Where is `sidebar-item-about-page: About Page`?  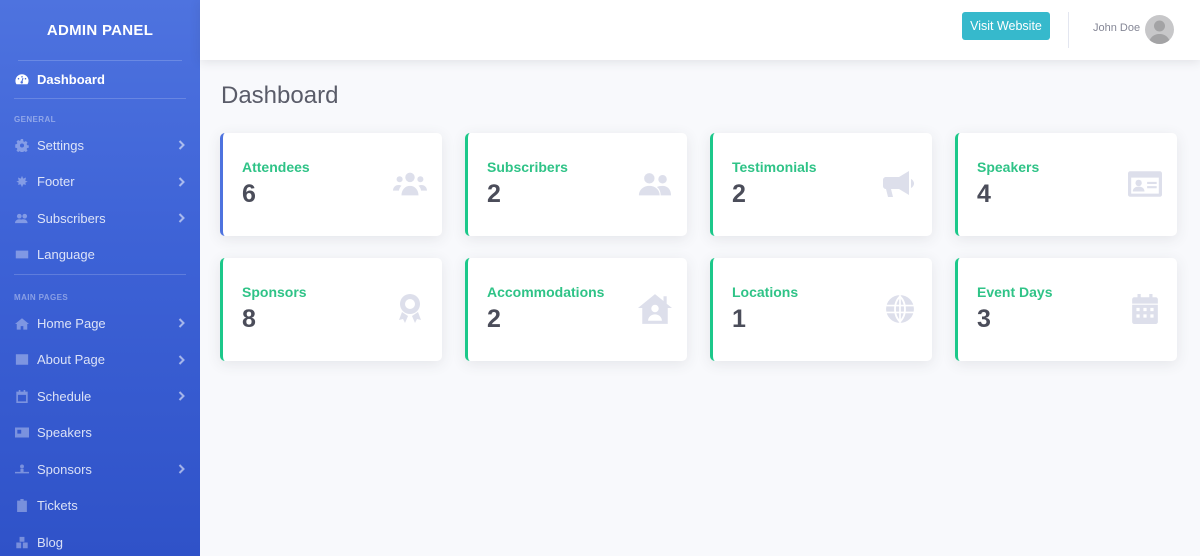
sidebar-item-about-page: About Page is located at coordinates (100, 360).